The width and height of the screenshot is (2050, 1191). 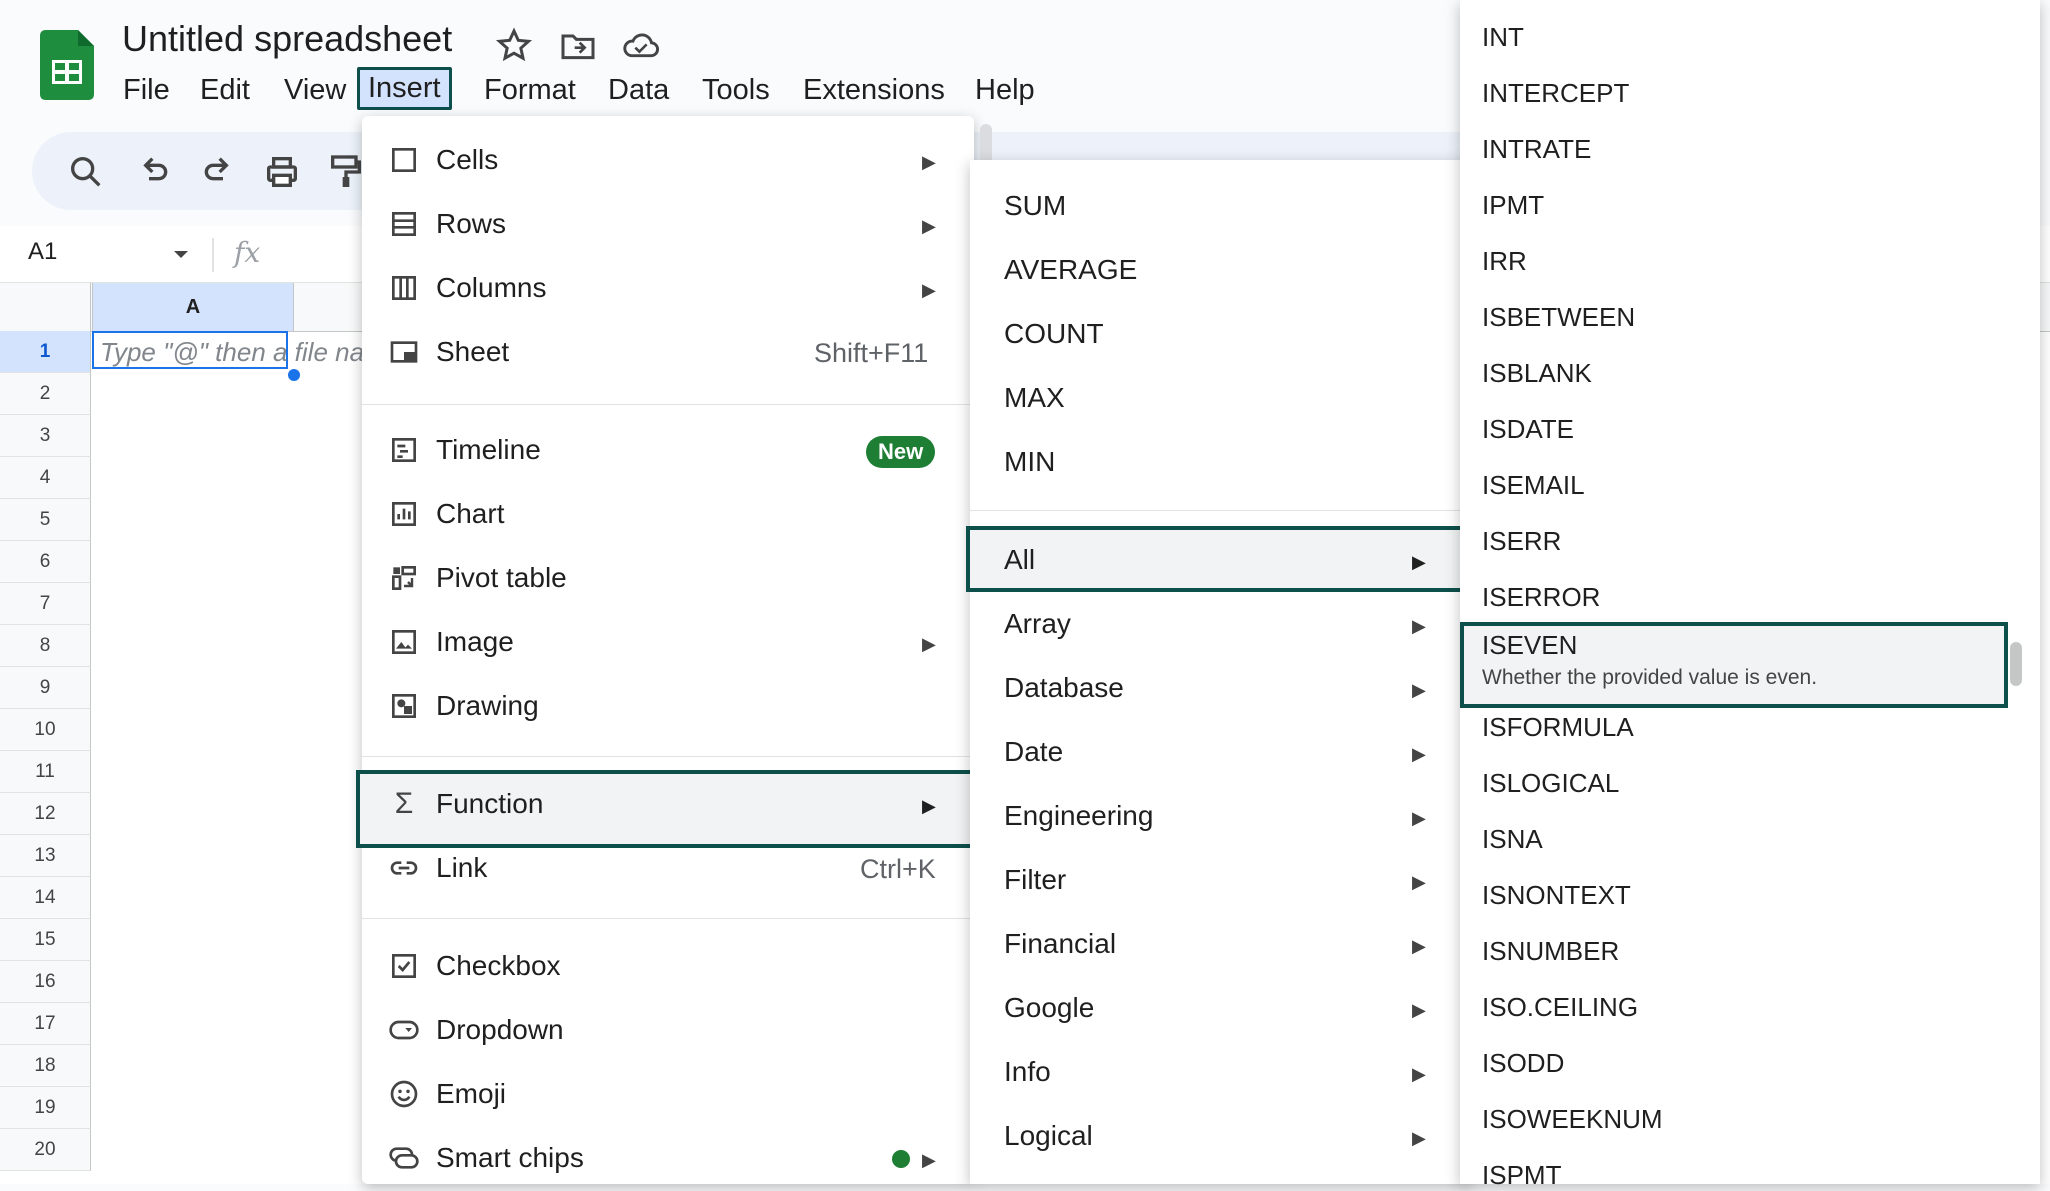 What do you see at coordinates (45, 520) in the screenshot?
I see `row-header: 5` at bounding box center [45, 520].